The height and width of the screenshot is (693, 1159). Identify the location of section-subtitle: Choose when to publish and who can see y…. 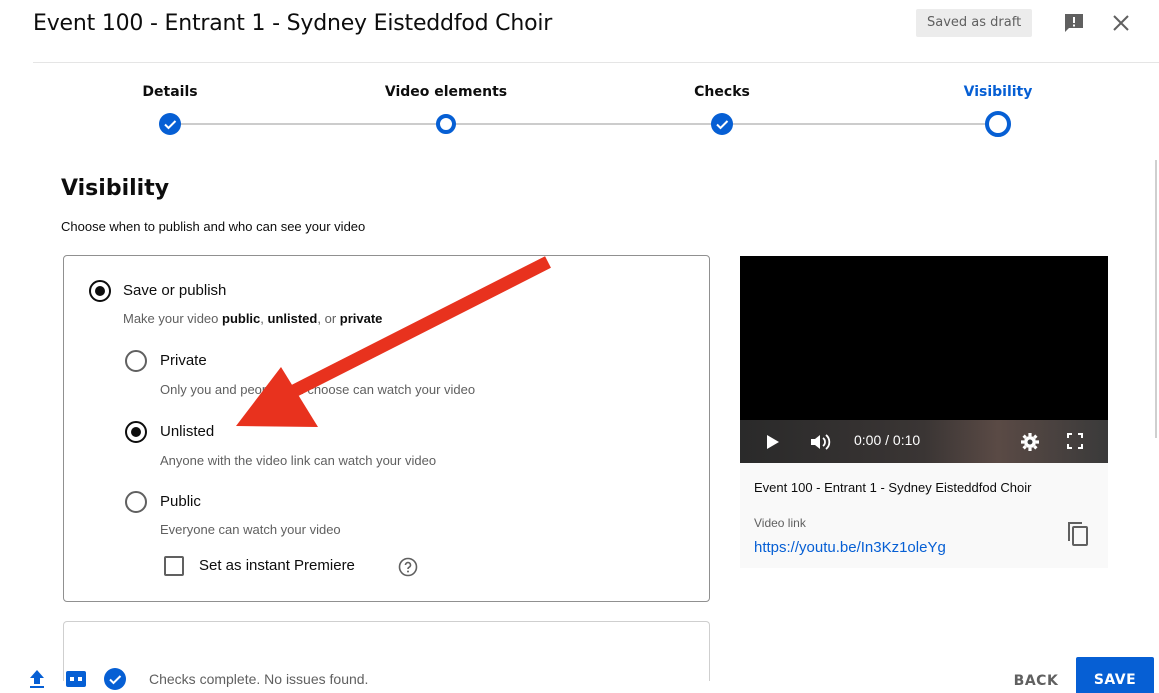
(213, 226).